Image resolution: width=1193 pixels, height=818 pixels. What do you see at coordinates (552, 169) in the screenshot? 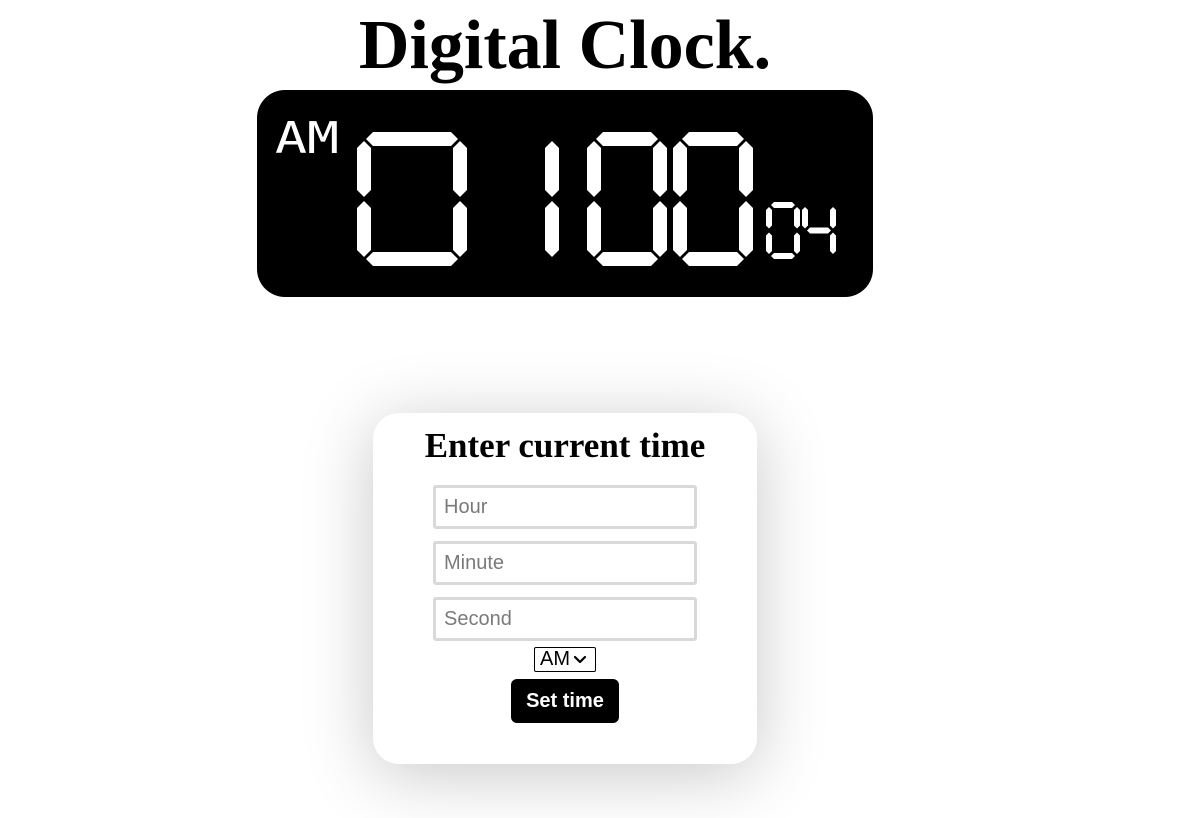
I see `hours-digit-2-segment-b` at bounding box center [552, 169].